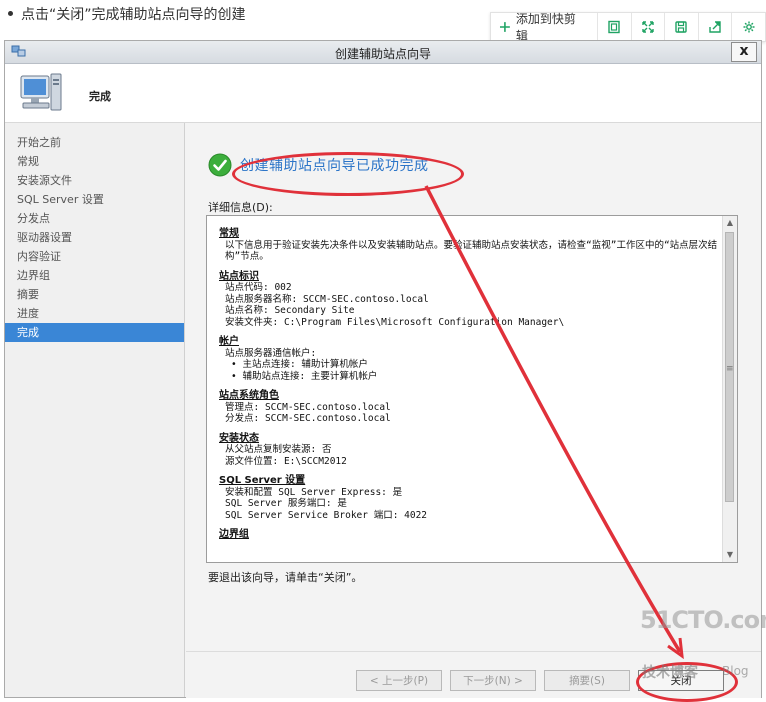 The height and width of the screenshot is (702, 766). I want to click on scroll-up-arrow-icon: ▲, so click(730, 223).